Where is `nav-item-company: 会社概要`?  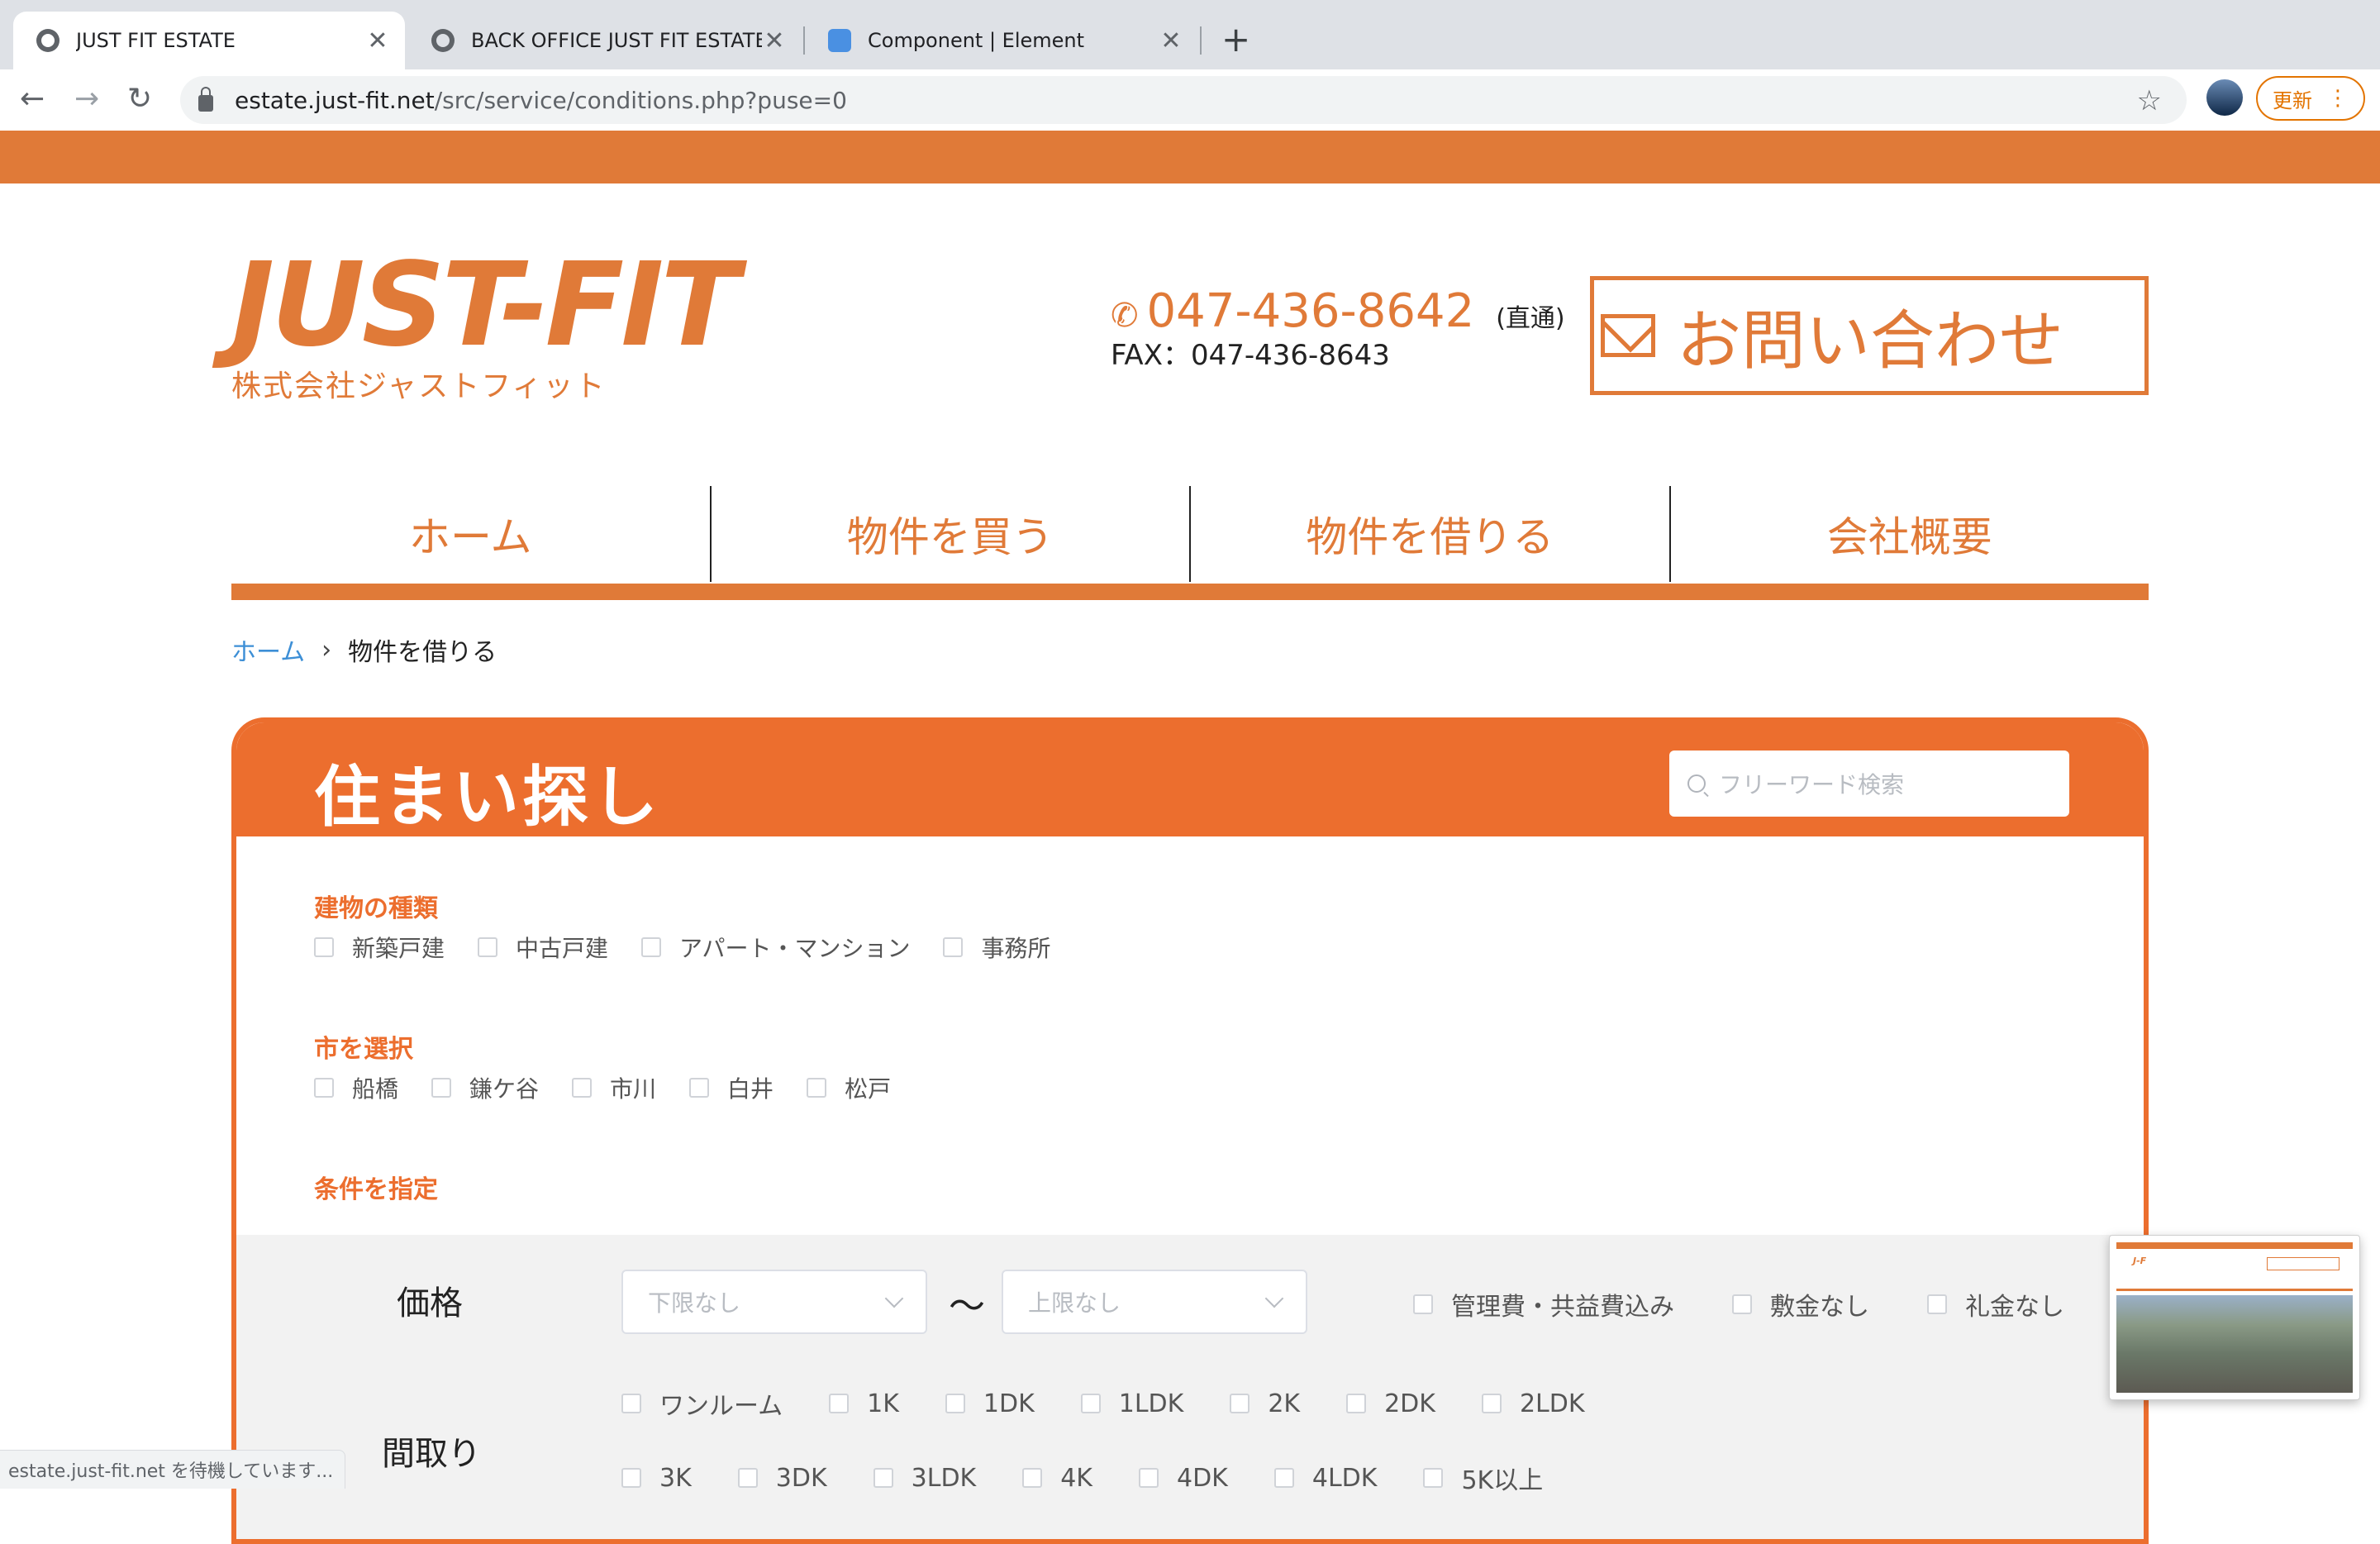
nav-item-company: 会社概要 is located at coordinates (1910, 534).